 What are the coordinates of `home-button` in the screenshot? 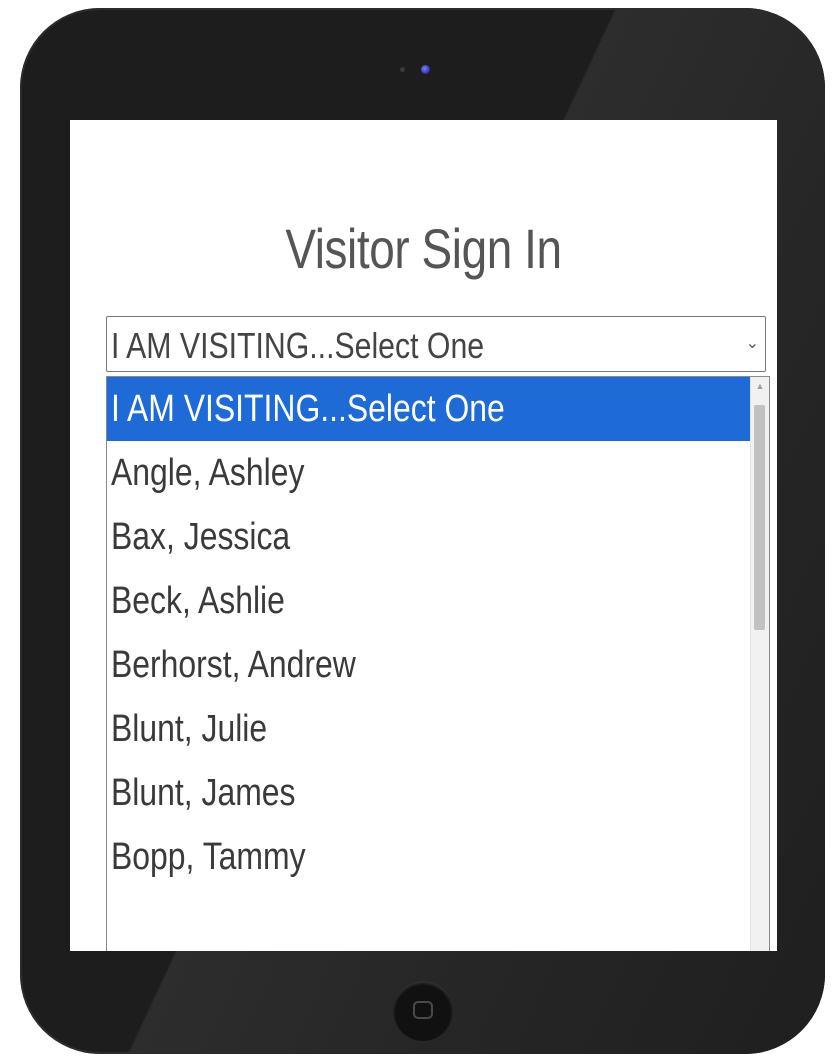 It's located at (423, 1011).